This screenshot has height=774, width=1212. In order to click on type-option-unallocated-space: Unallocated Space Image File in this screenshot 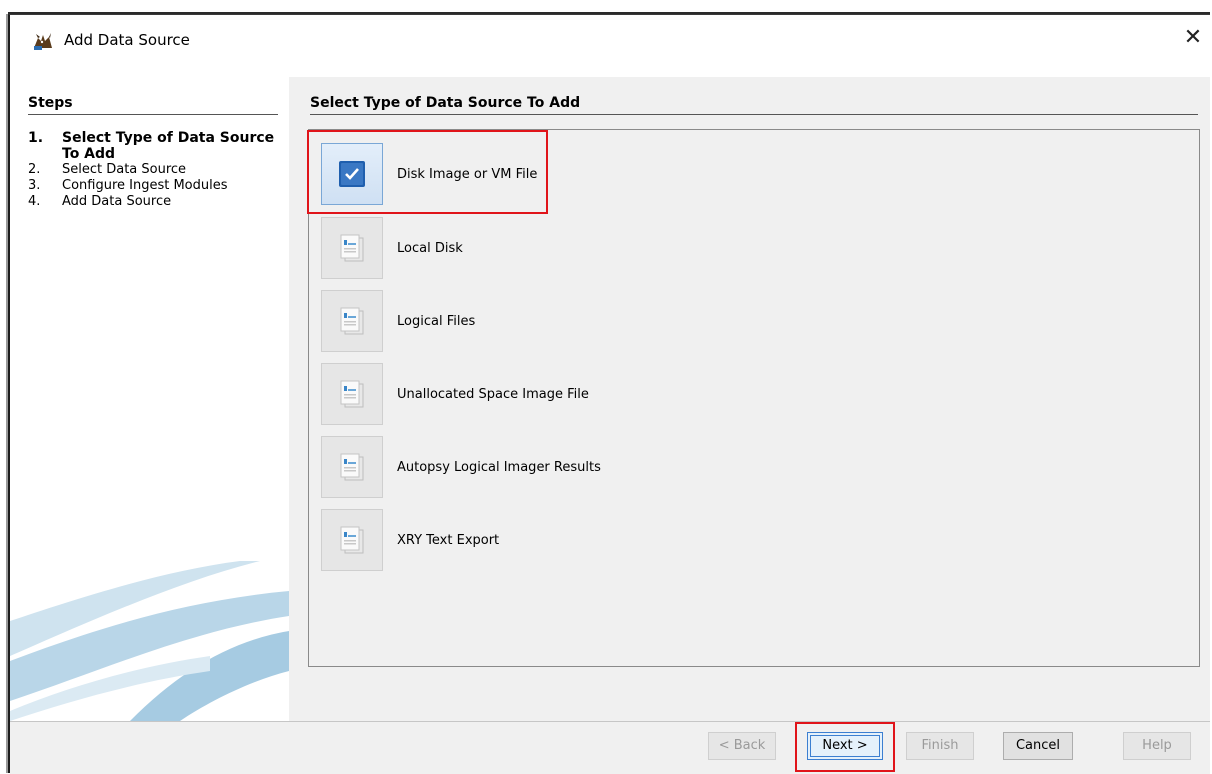, I will do `click(581, 394)`.